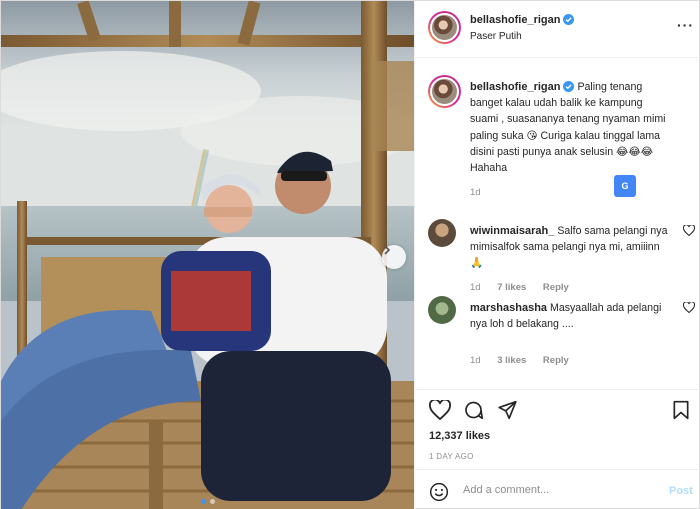 The width and height of the screenshot is (700, 509). Describe the element at coordinates (515, 20) in the screenshot. I see `username-text: bellashofie_rigan` at that location.